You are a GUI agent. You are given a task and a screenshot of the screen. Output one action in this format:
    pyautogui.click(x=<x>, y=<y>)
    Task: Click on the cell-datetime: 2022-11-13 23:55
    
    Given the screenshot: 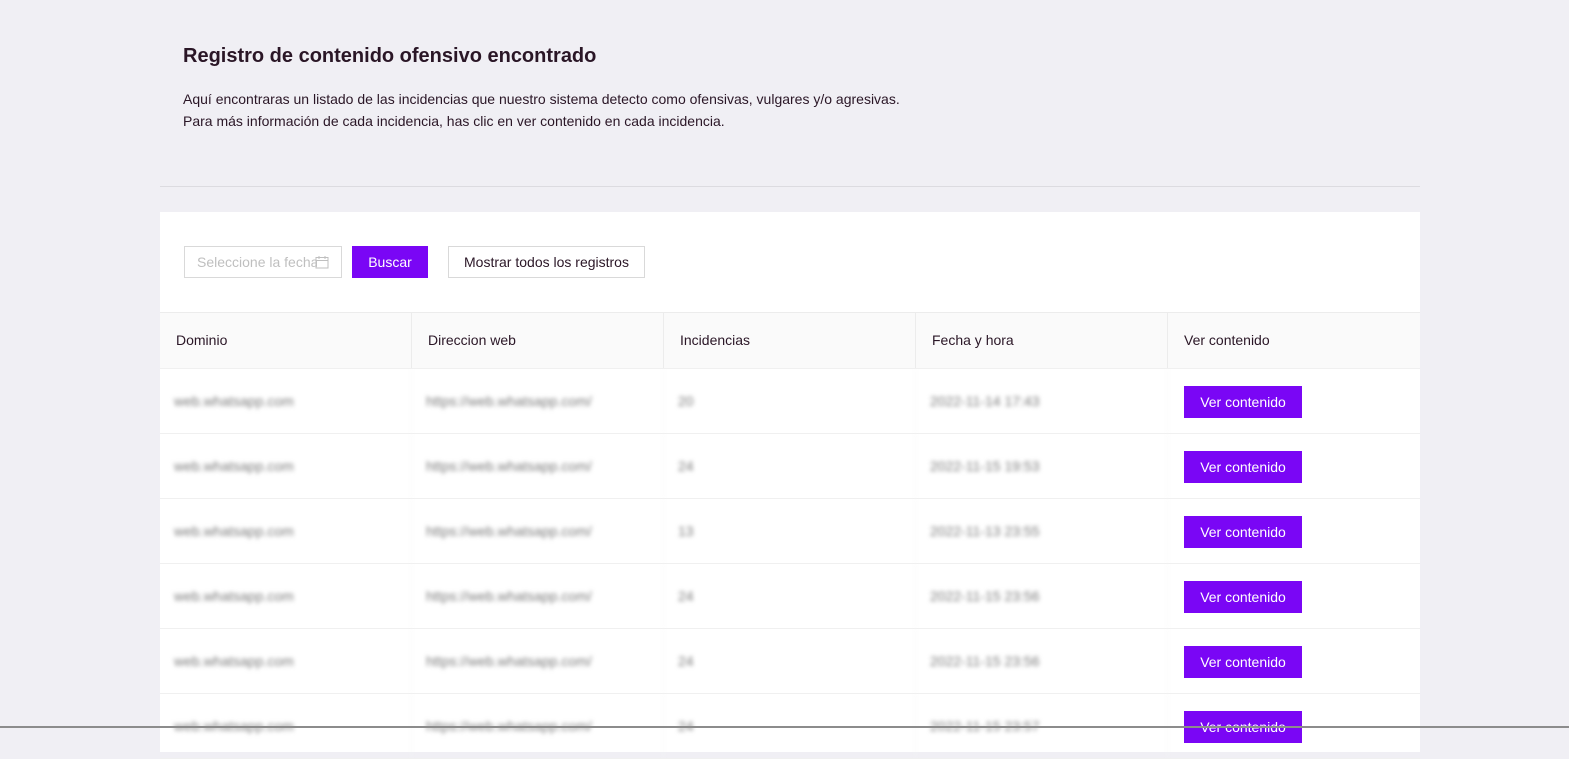 What is the action you would take?
    pyautogui.click(x=1042, y=531)
    